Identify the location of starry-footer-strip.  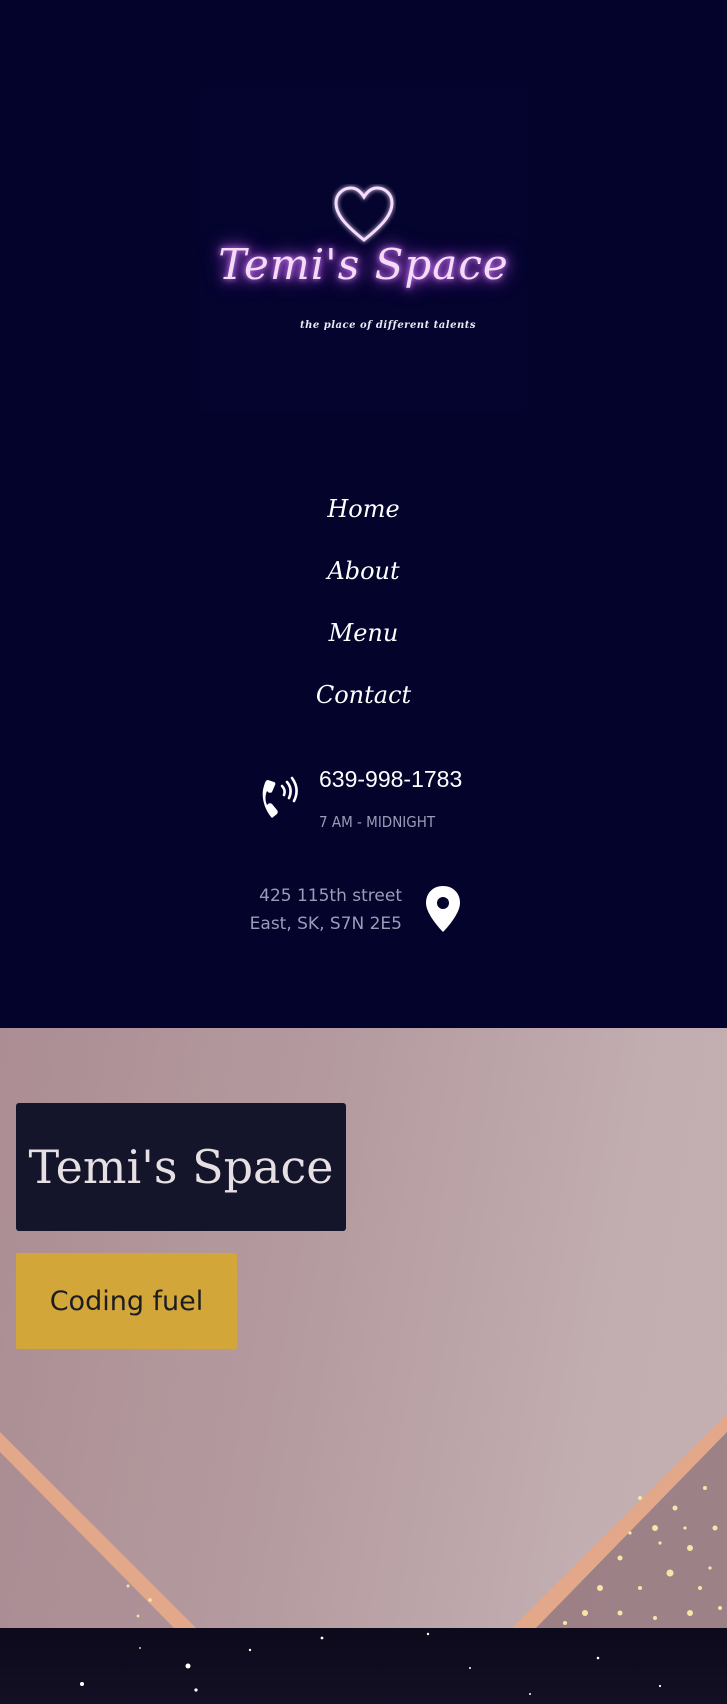
(363, 1666).